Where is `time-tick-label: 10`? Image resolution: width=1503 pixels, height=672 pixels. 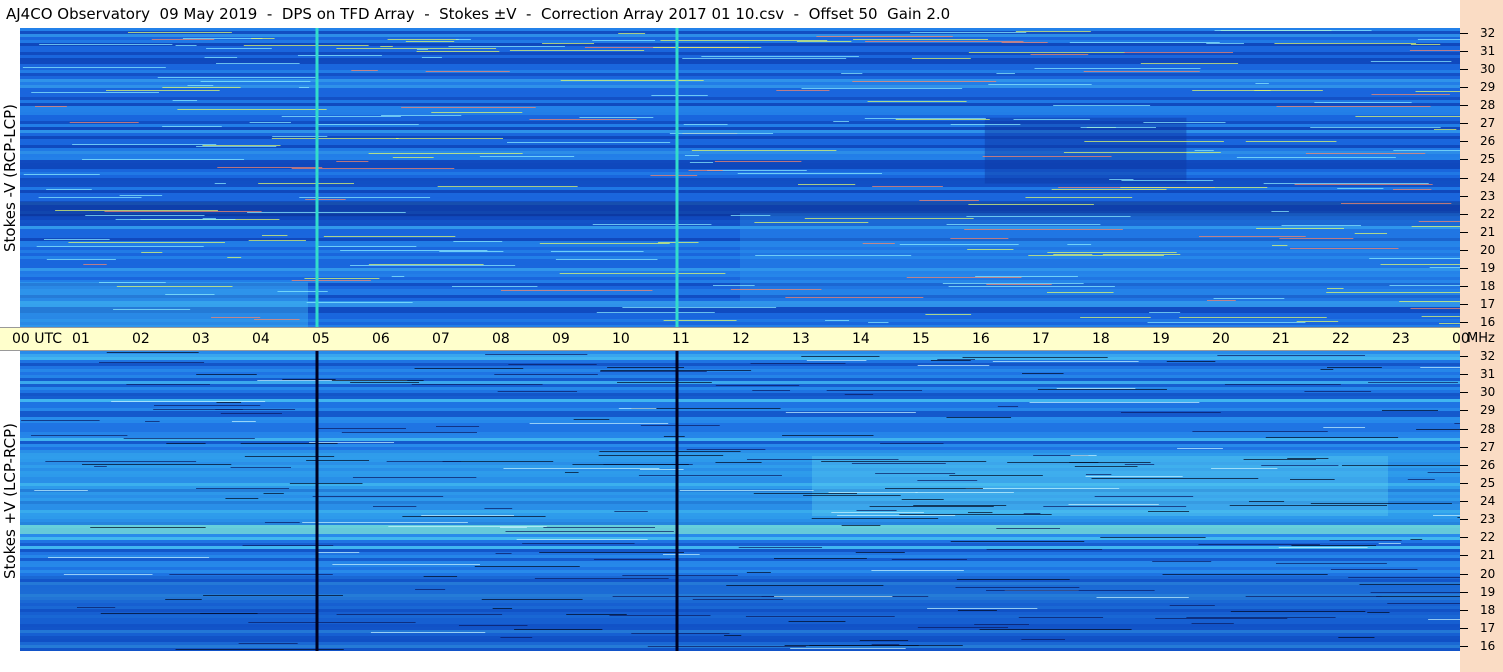 time-tick-label: 10 is located at coordinates (621, 339).